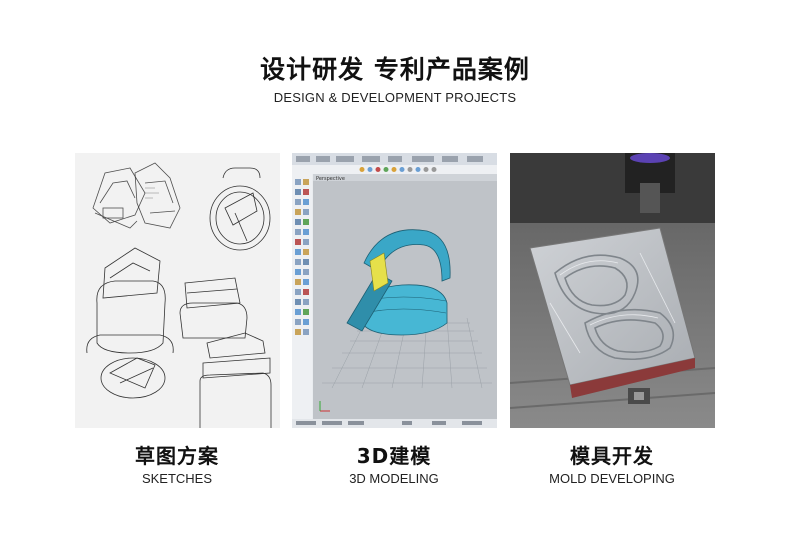 Image resolution: width=790 pixels, height=550 pixels. Describe the element at coordinates (130, 300) in the screenshot. I see `sketch-bottle-left` at that location.